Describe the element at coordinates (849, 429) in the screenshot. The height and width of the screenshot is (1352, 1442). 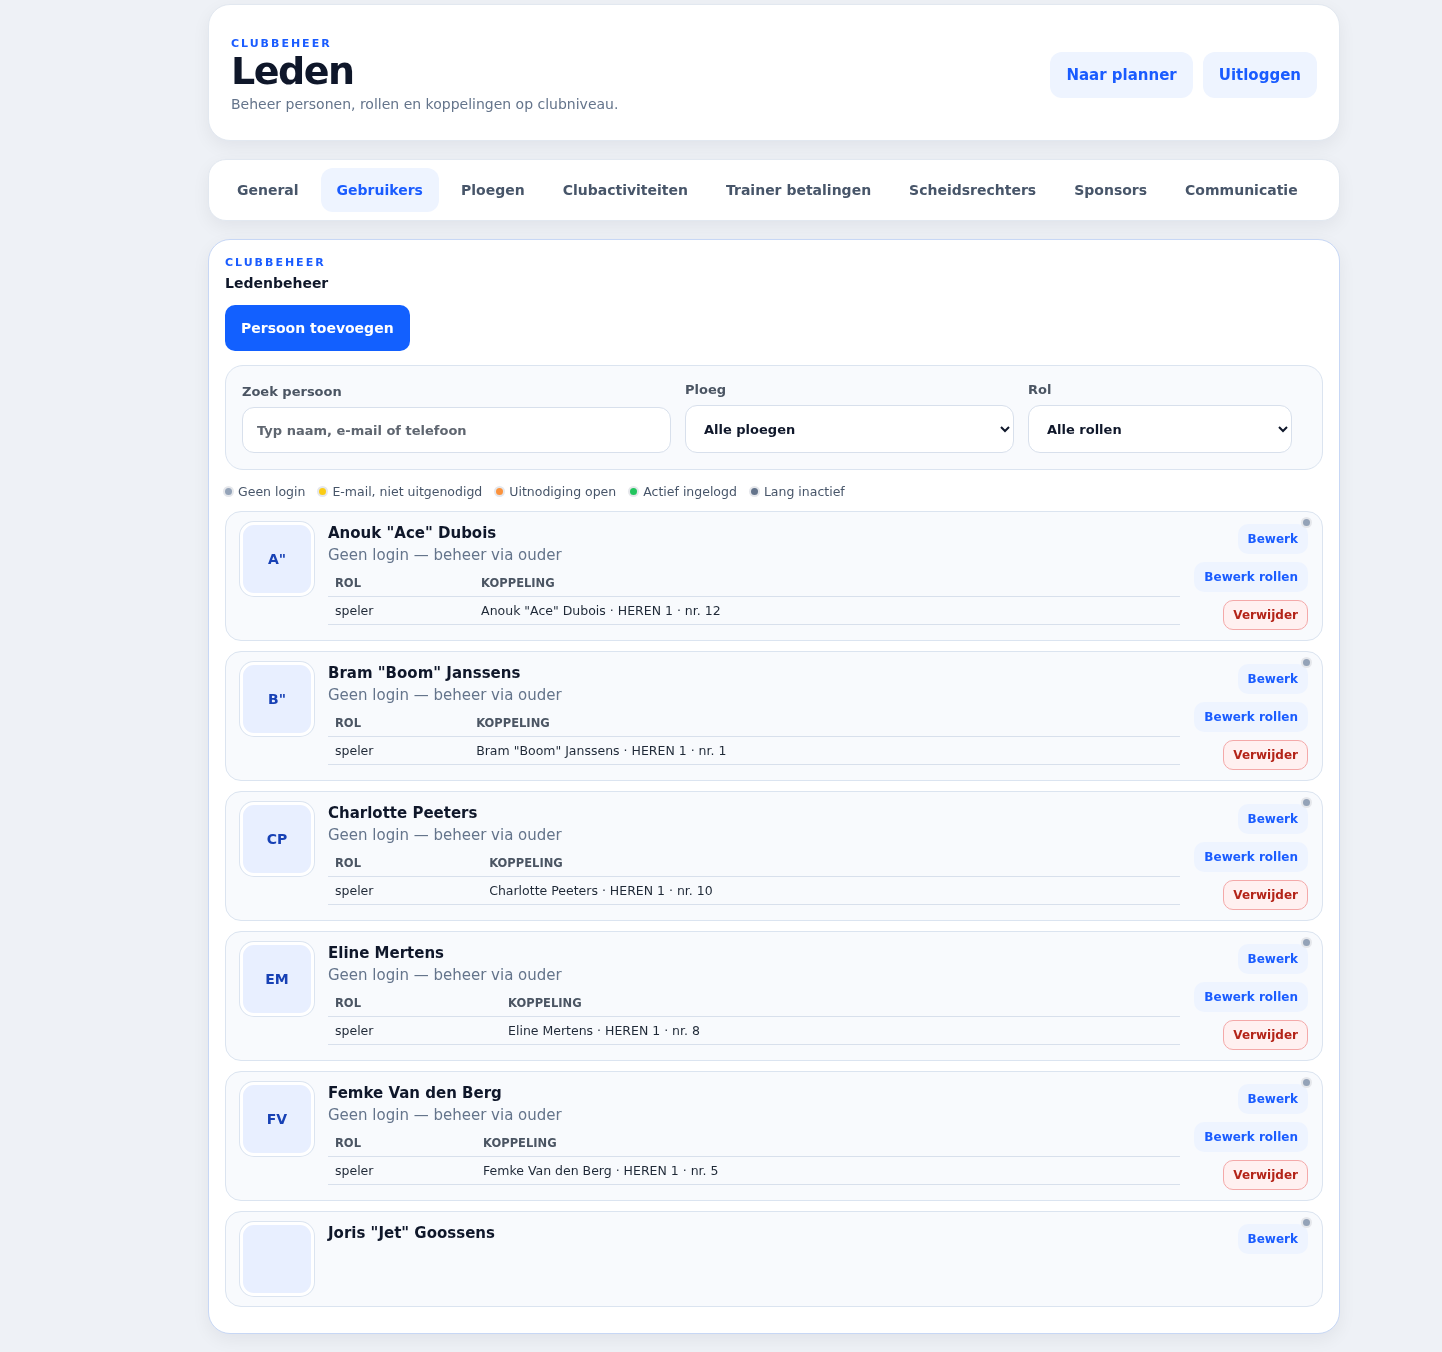
I see `team-select: Alle ploegen` at that location.